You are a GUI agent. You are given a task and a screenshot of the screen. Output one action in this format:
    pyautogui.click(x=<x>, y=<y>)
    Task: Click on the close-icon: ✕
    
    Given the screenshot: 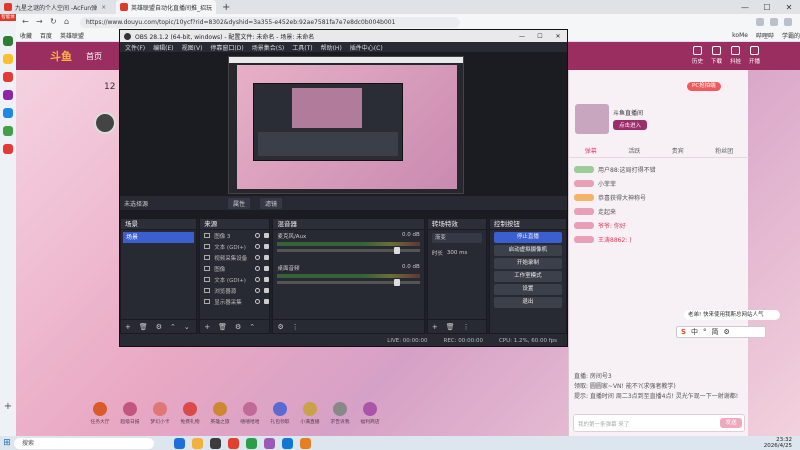 What is the action you would take?
    pyautogui.click(x=558, y=36)
    